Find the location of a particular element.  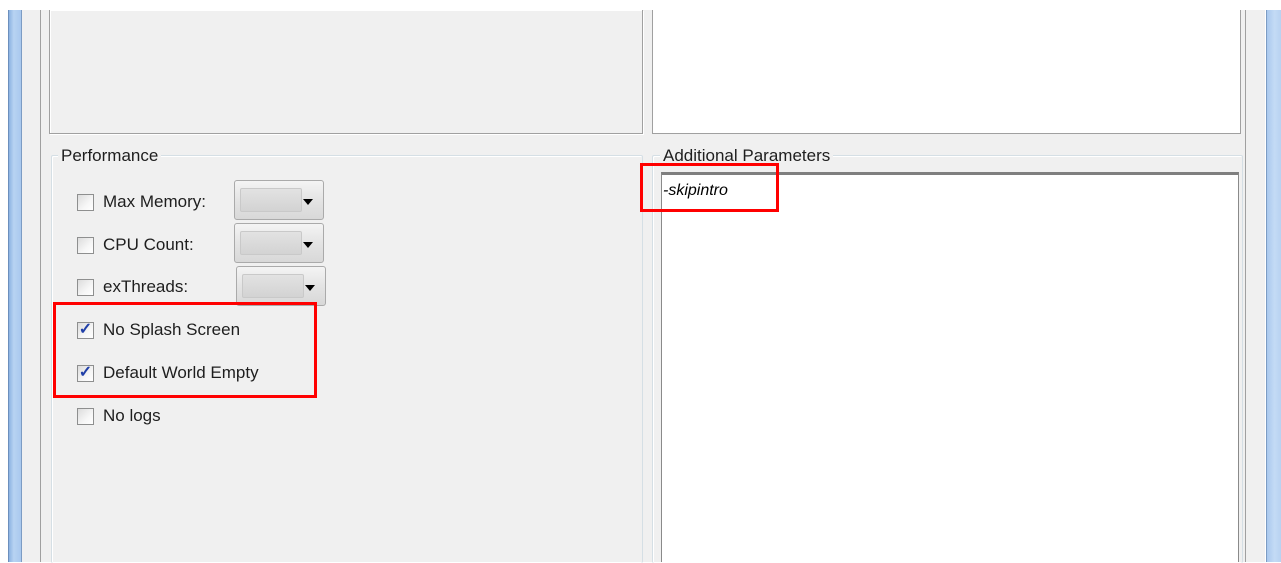

max-memory-dropdown is located at coordinates (279, 200).